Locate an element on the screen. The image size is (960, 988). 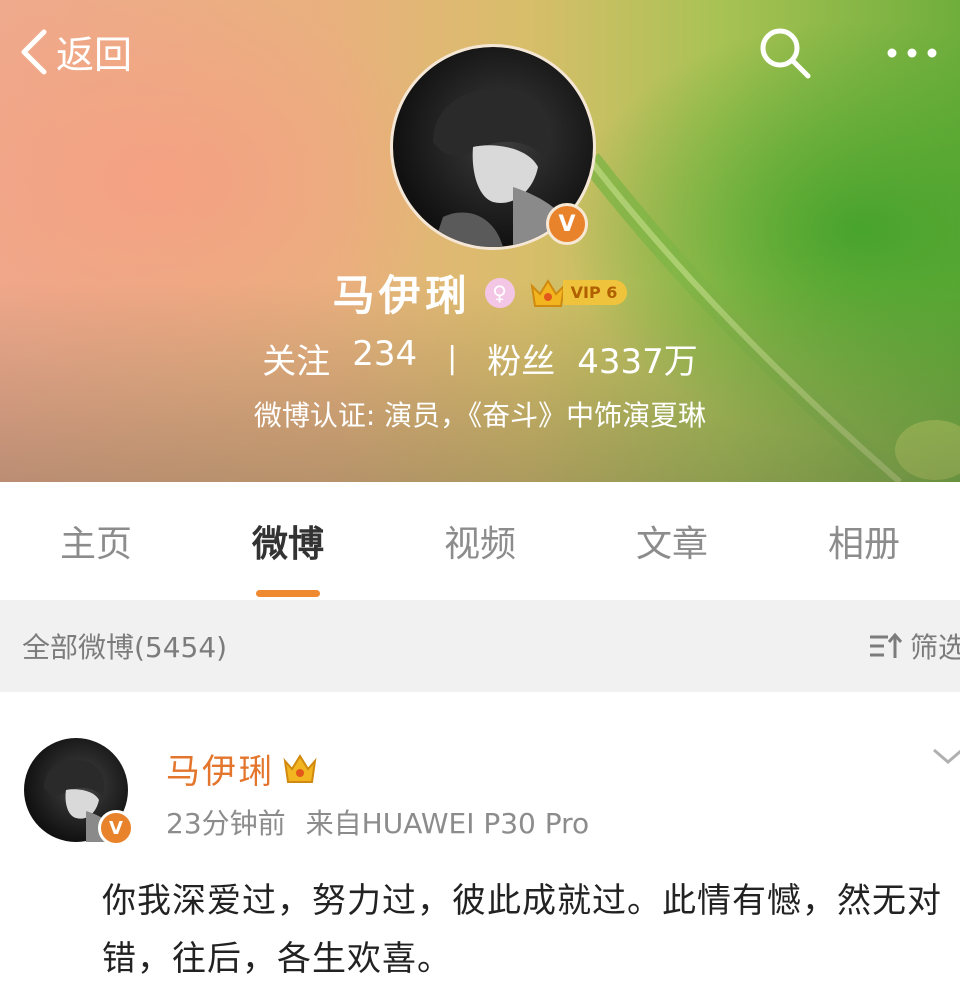
tab-video: 视频 is located at coordinates (480, 541).